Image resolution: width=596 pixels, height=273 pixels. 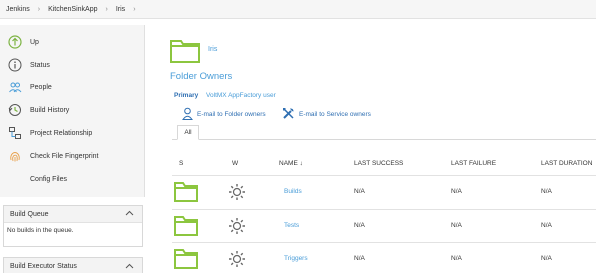 I want to click on column-header-last-success: LAST SUCCESS, so click(x=378, y=163).